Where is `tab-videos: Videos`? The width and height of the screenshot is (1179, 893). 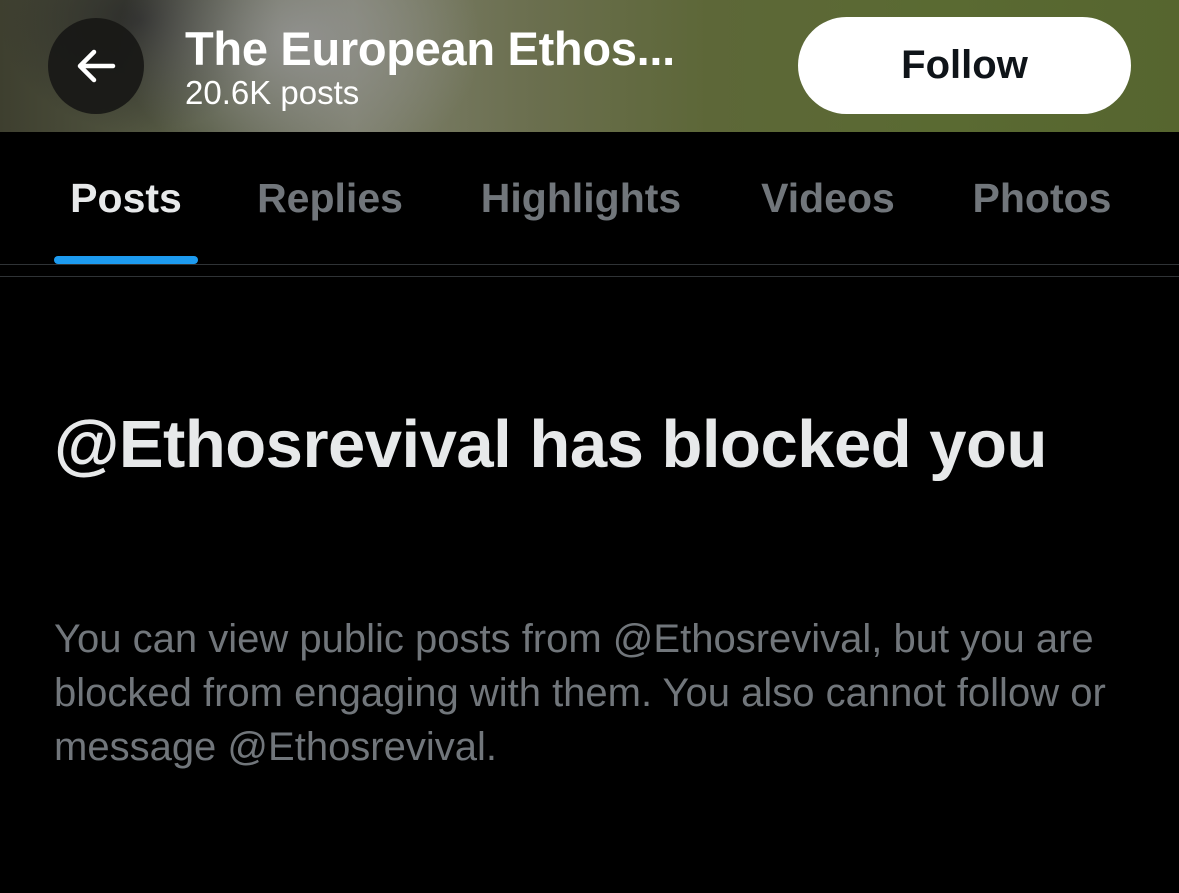 tab-videos: Videos is located at coordinates (828, 198).